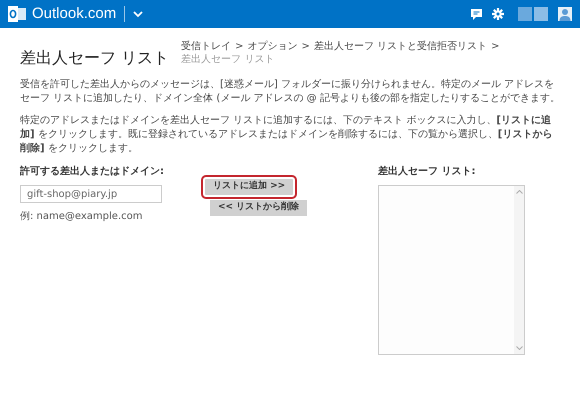  What do you see at coordinates (227, 59) in the screenshot?
I see `breadcrumb-current: 差出人セーフ リスト` at bounding box center [227, 59].